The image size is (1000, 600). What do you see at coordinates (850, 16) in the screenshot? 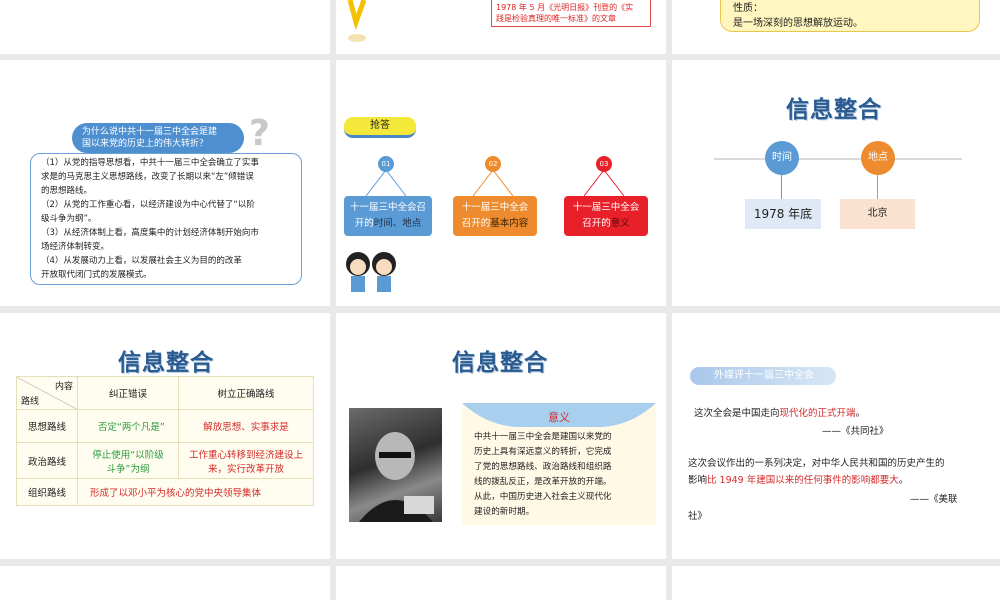
I see `nature-note: 性质： 是一场深刻的思想解放运动。` at bounding box center [850, 16].